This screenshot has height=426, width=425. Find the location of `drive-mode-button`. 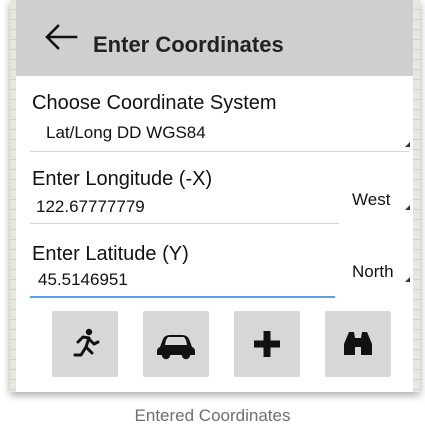

drive-mode-button is located at coordinates (176, 344).